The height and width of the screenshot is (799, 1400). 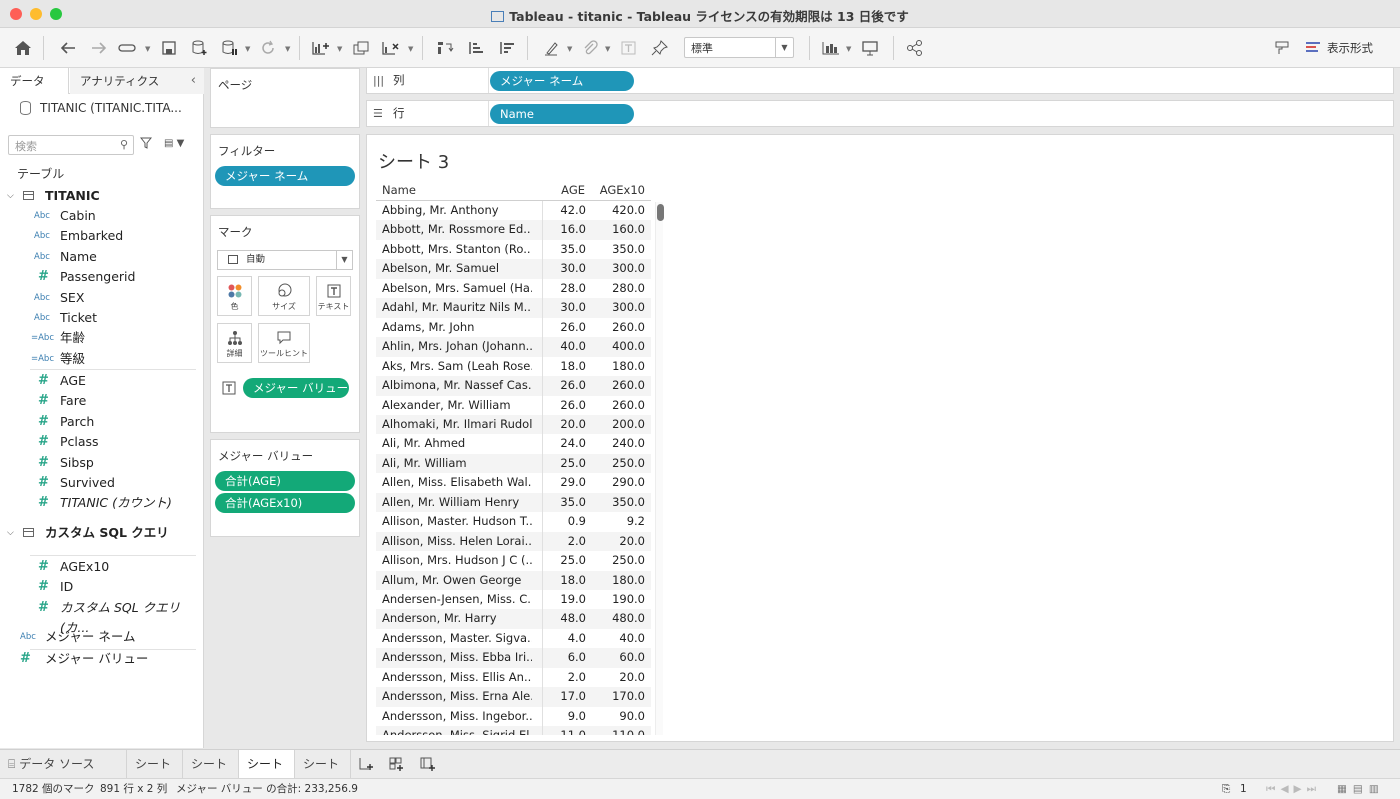 I want to click on field-item: Abc Embarked, so click(x=102, y=236).